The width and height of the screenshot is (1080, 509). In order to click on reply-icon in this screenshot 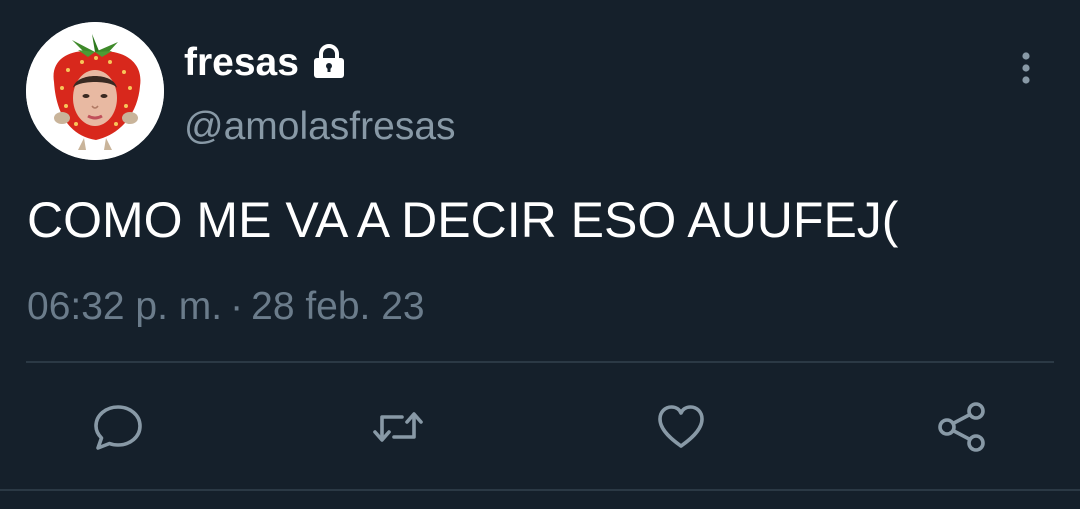, I will do `click(118, 427)`.